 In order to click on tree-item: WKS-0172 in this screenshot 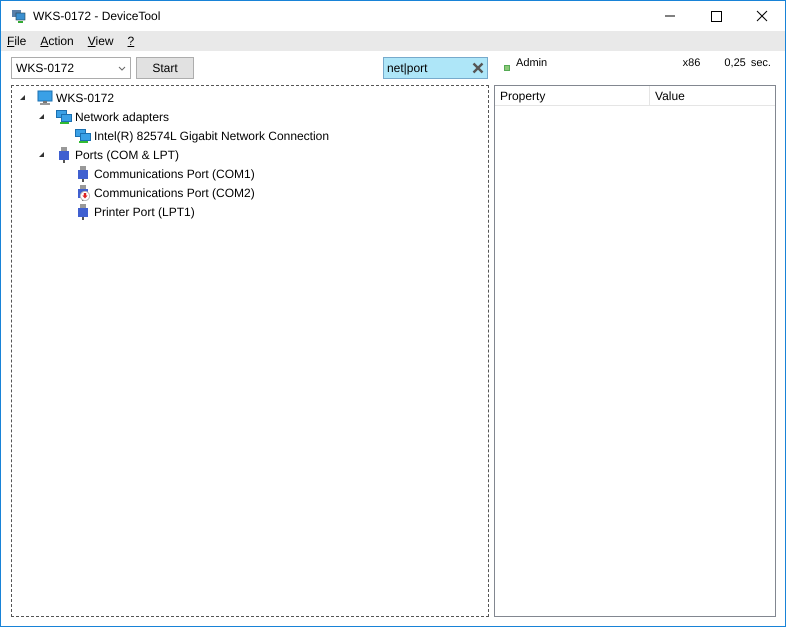, I will do `click(85, 97)`.